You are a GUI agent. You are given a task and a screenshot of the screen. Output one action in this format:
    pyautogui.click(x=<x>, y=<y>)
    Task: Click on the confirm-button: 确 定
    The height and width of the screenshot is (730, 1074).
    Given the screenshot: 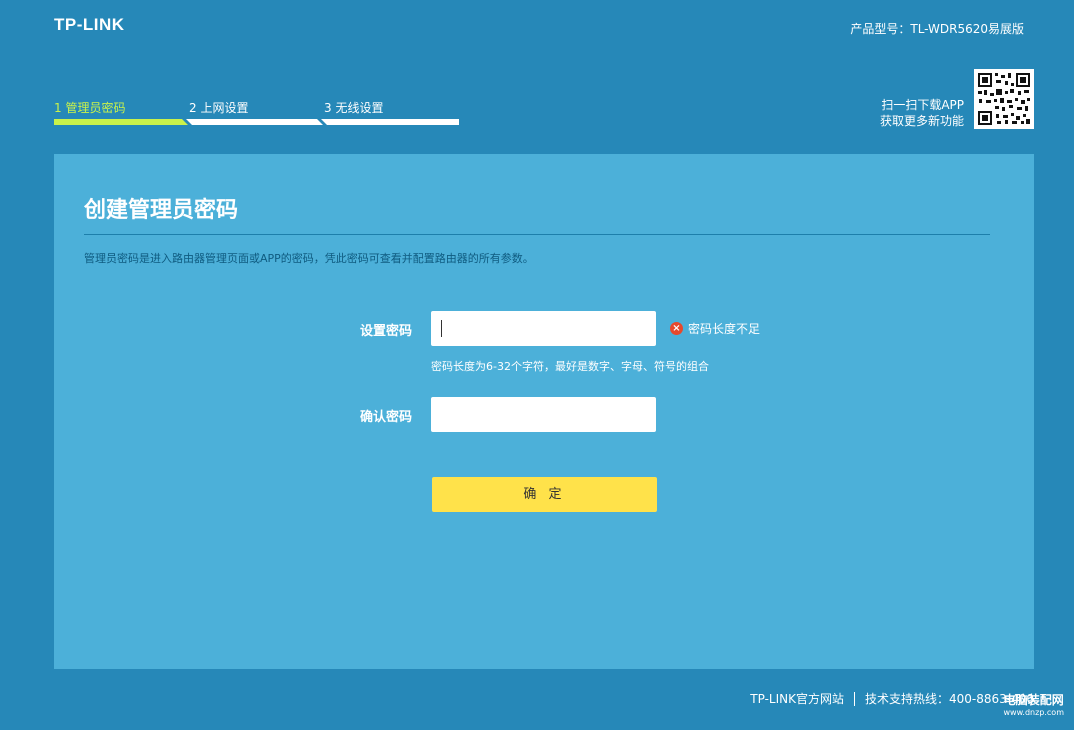 What is the action you would take?
    pyautogui.click(x=544, y=494)
    